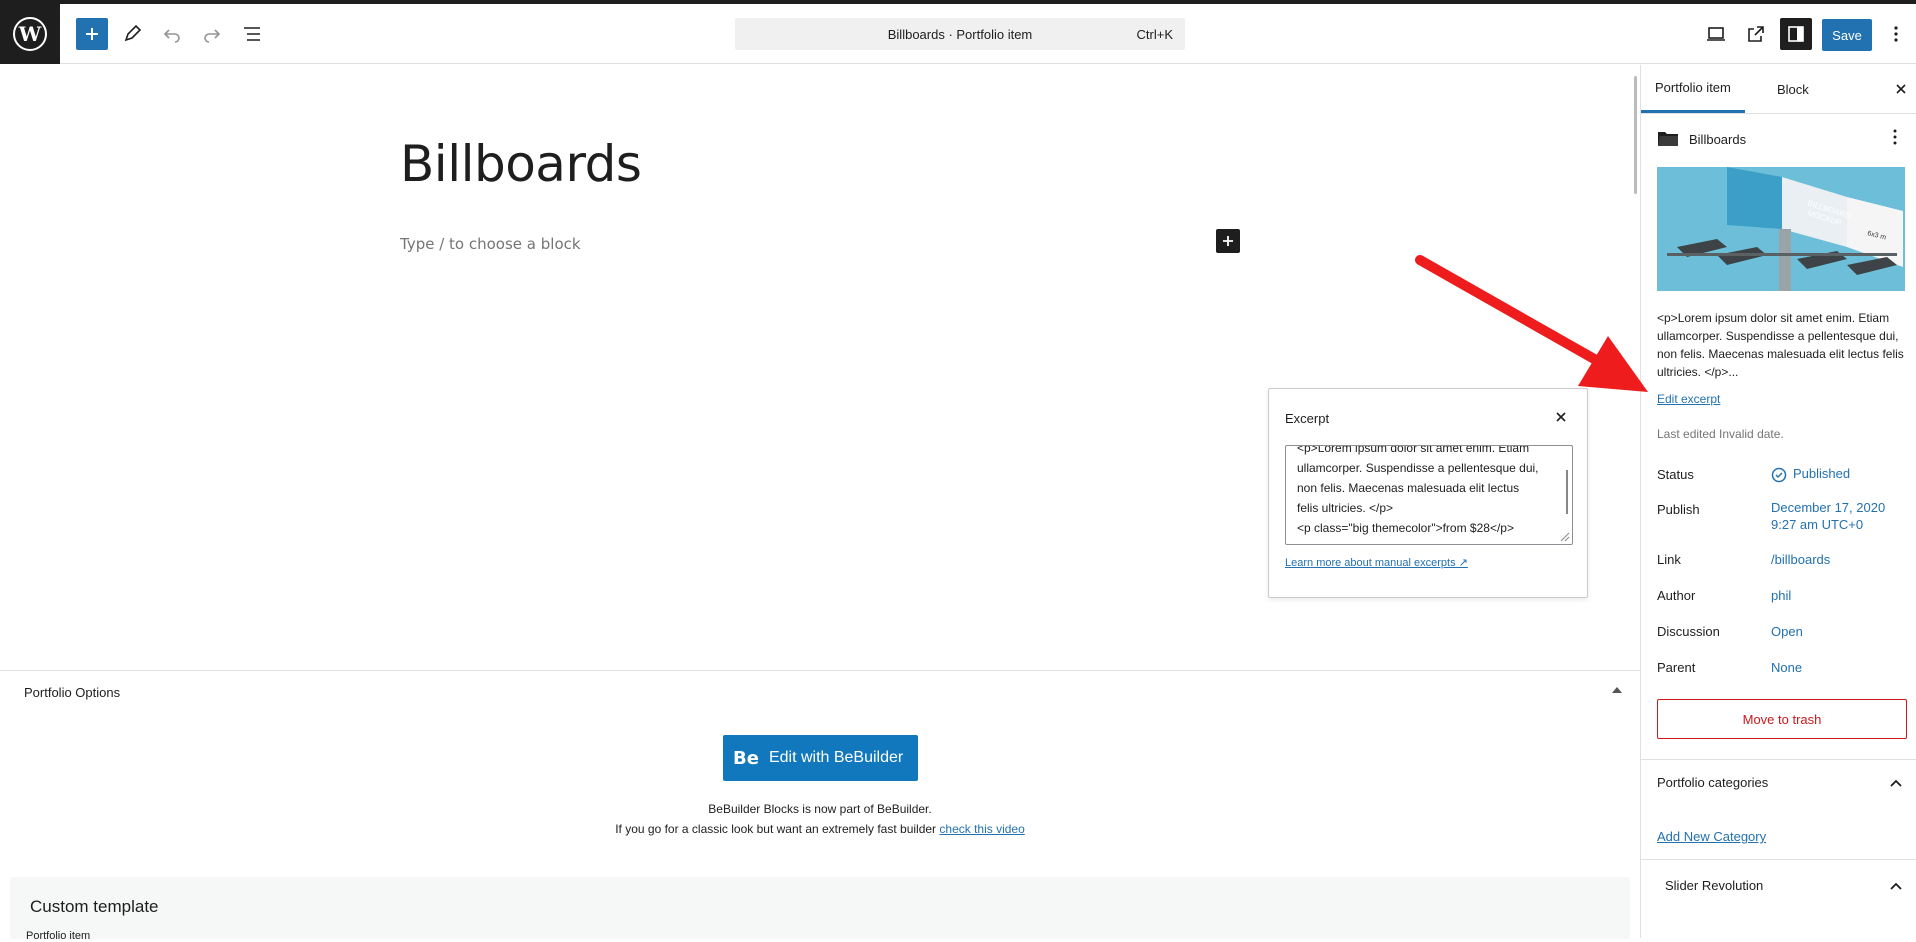  I want to click on metabox-title: Portfolio Options, so click(72, 692).